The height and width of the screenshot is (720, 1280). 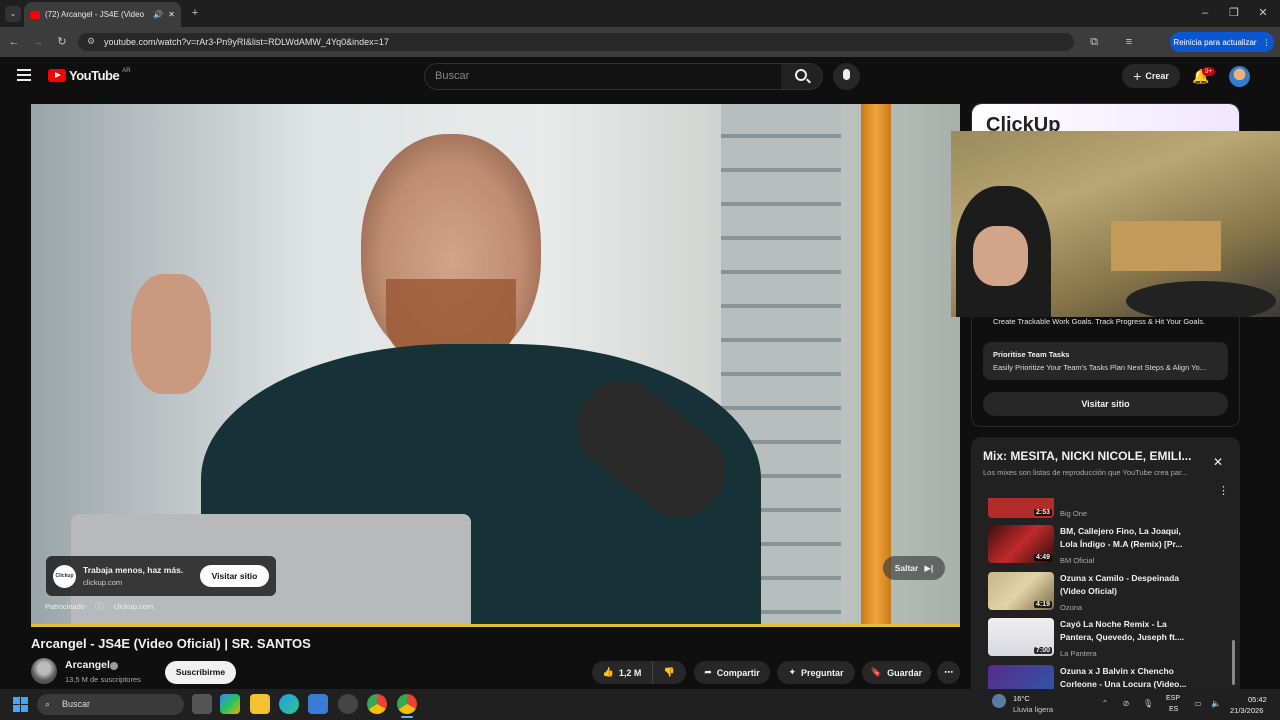 I want to click on tab-title: (72) Arcangel - JS4E (Video, so click(x=95, y=14).